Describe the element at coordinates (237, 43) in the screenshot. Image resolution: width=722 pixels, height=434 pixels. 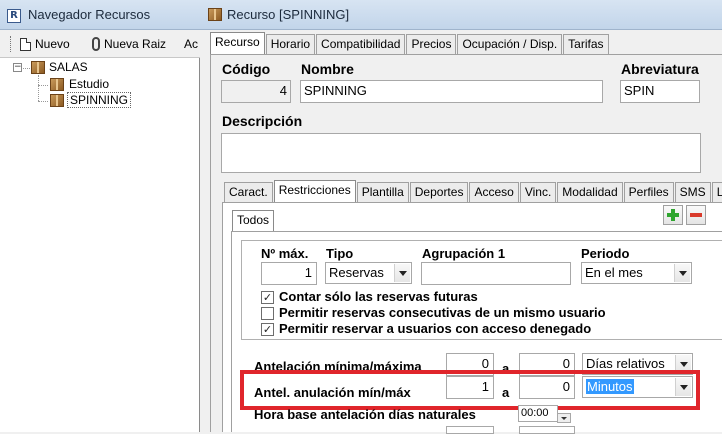
I see `tab-recurso: Recurso` at that location.